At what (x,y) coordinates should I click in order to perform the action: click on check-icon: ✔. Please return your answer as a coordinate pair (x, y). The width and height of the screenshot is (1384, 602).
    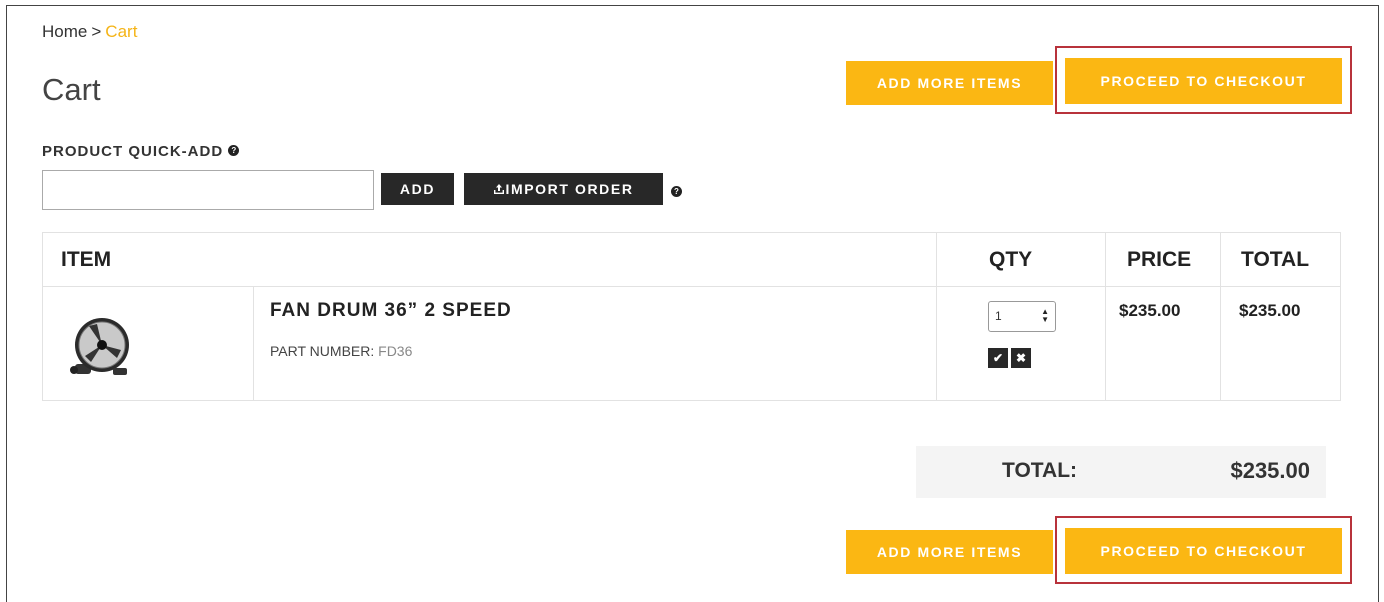
    Looking at the image, I should click on (998, 358).